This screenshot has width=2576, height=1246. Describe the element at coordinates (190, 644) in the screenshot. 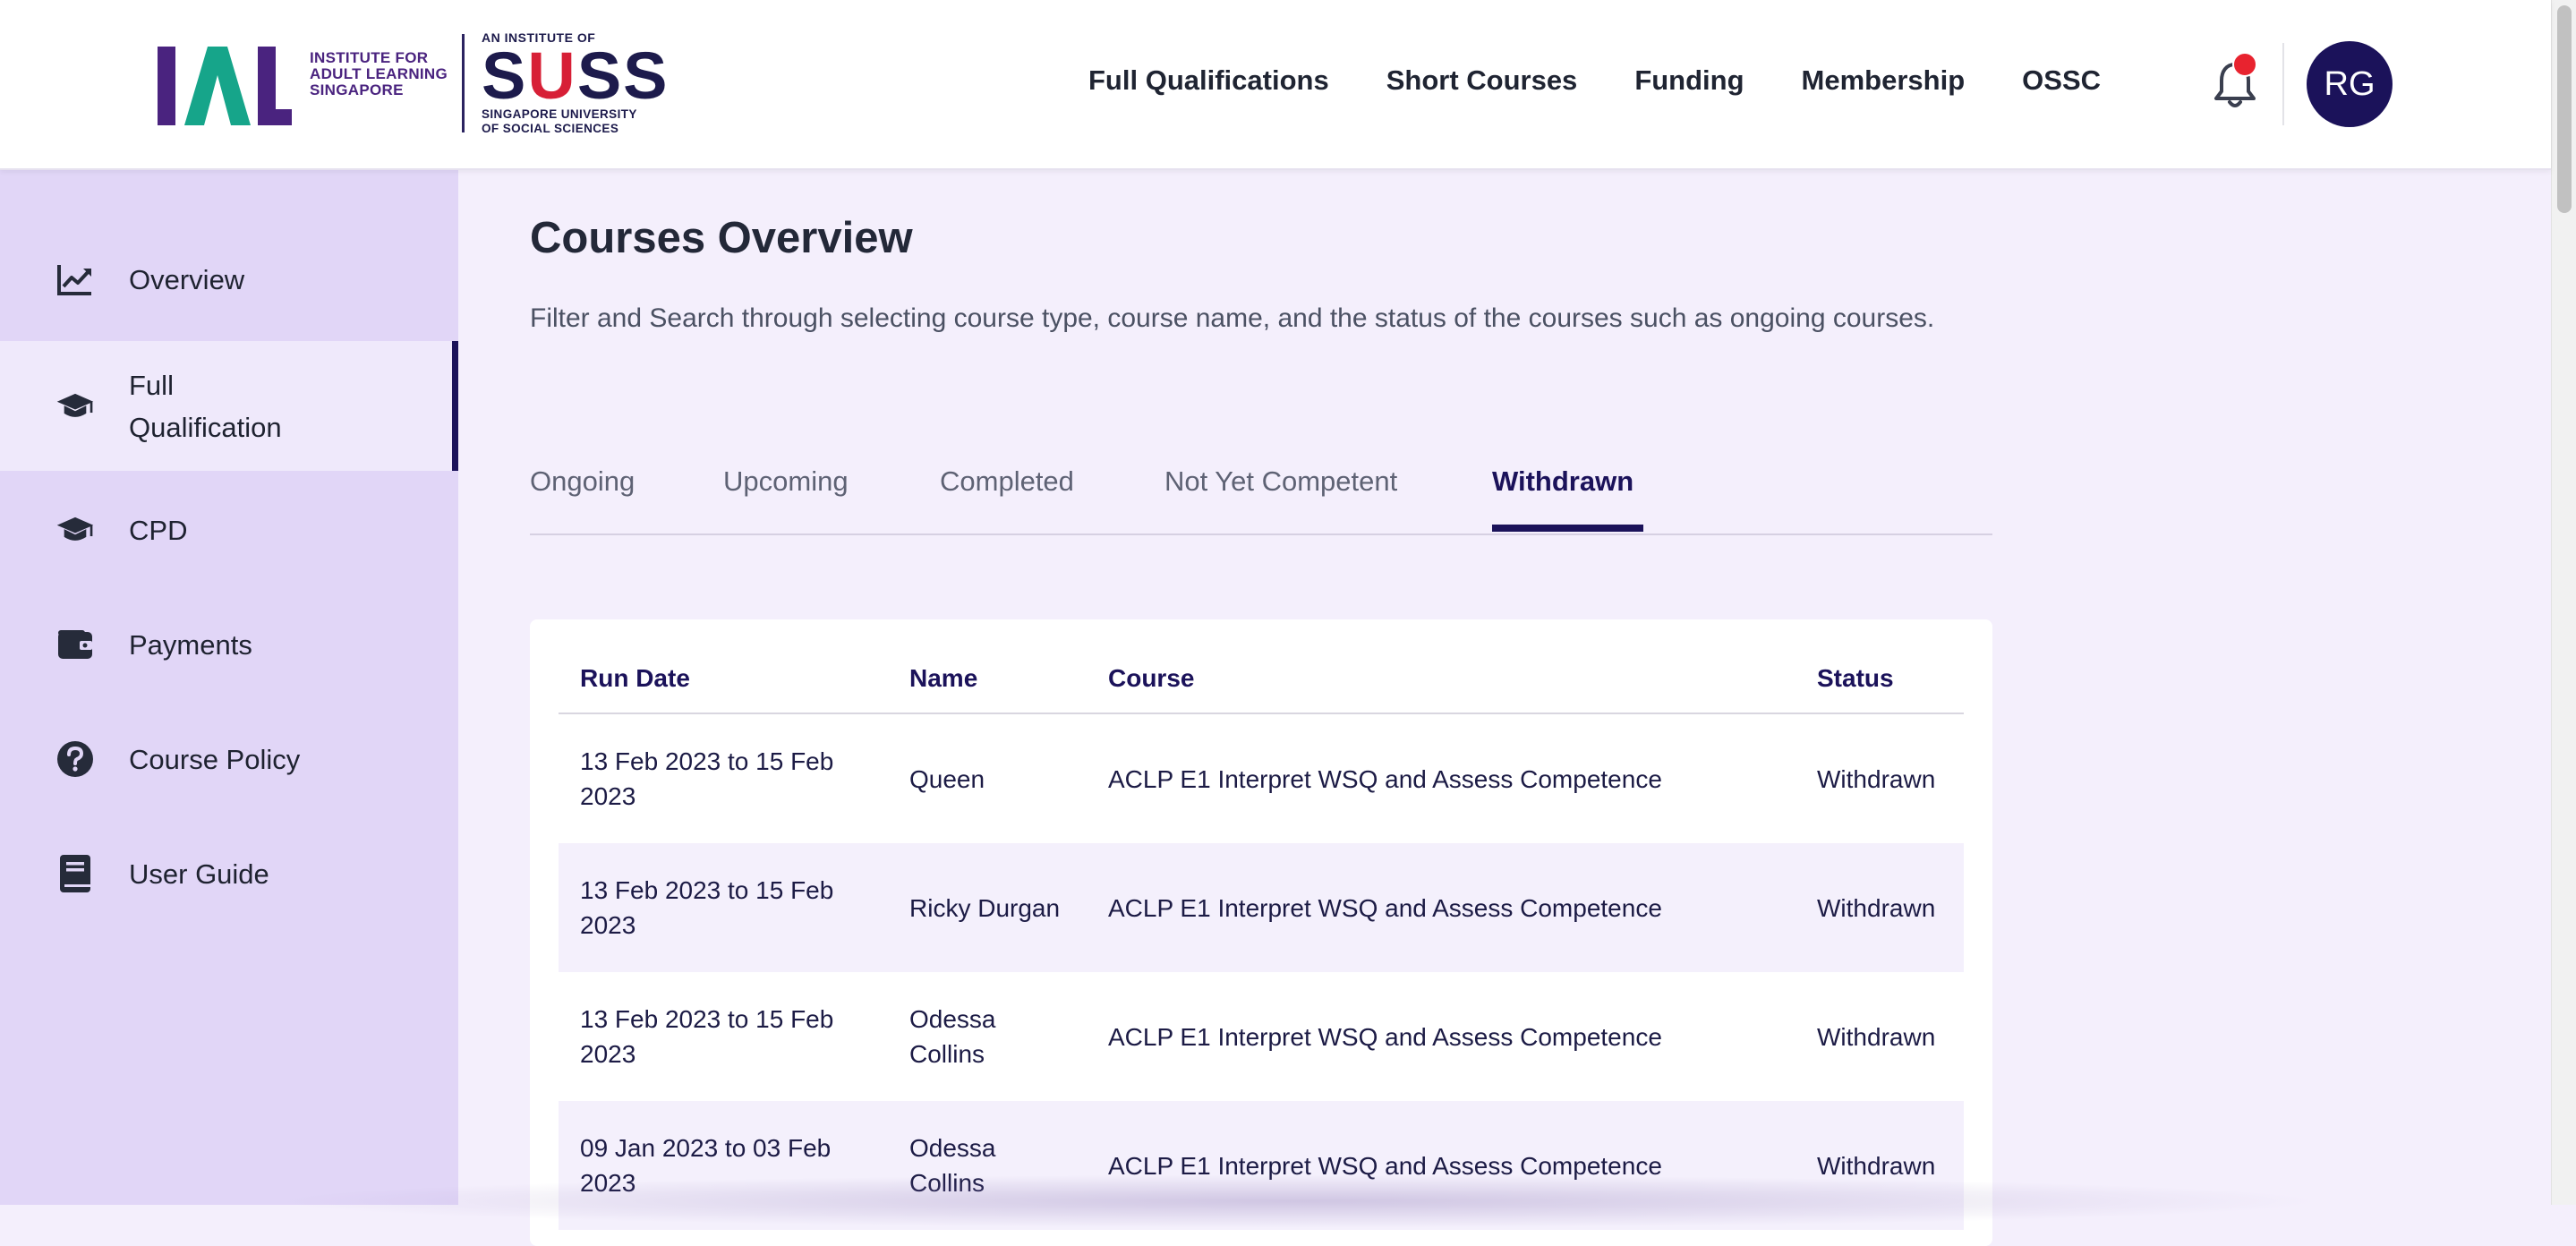

I see `sidebar-item-label: Payments` at that location.